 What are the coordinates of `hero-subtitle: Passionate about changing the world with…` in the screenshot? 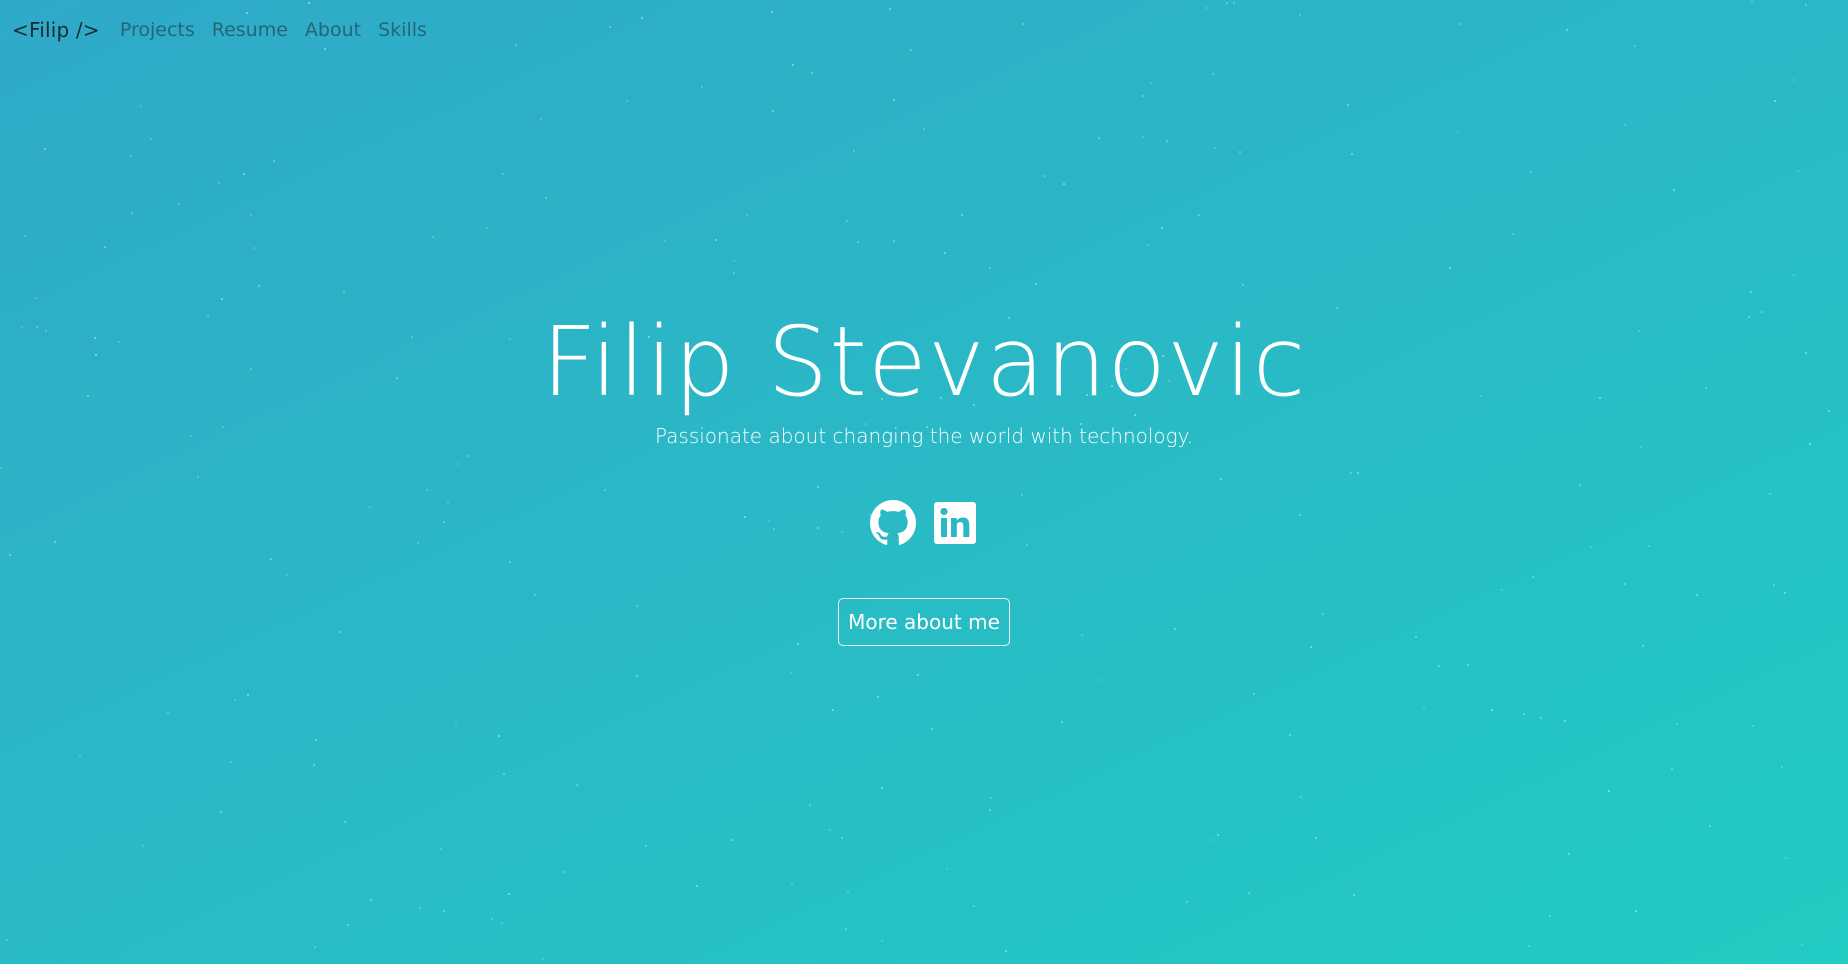 It's located at (923, 436).